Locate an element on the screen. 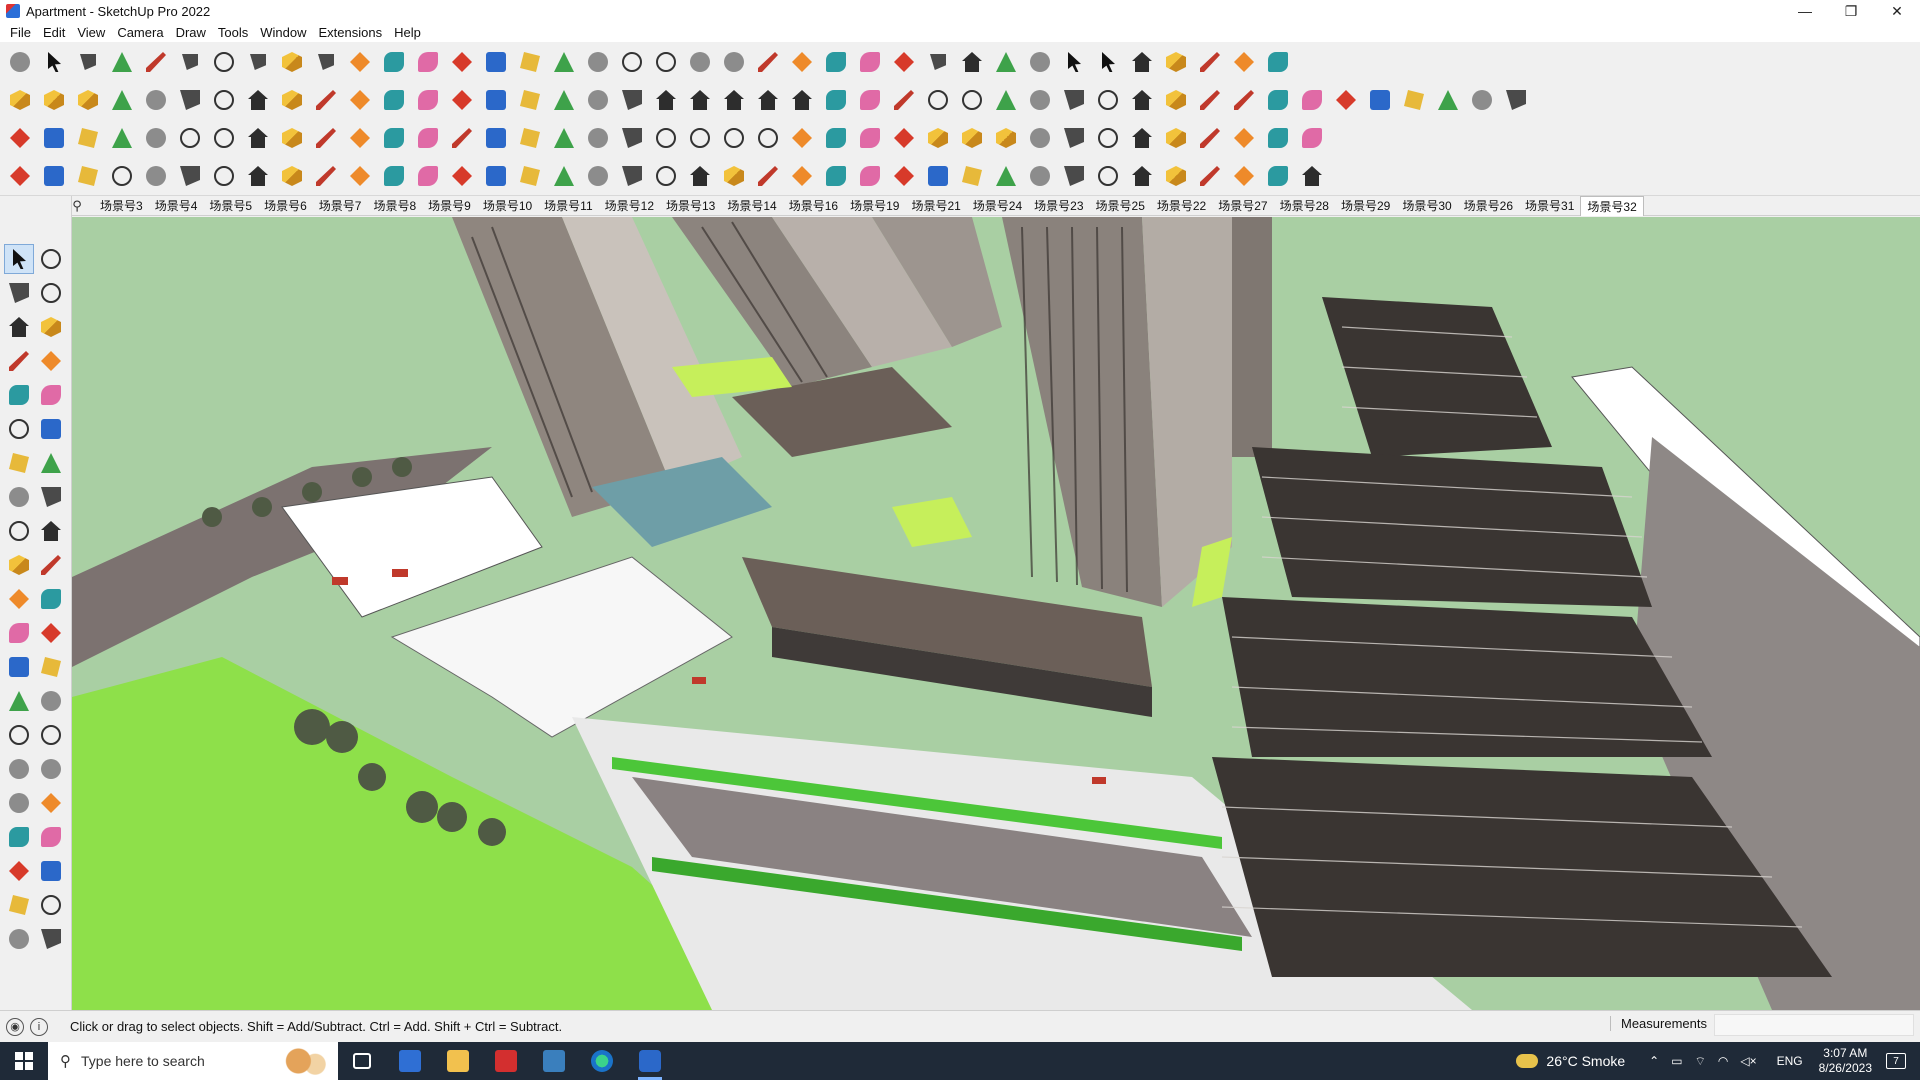  stack-button is located at coordinates (836, 62).